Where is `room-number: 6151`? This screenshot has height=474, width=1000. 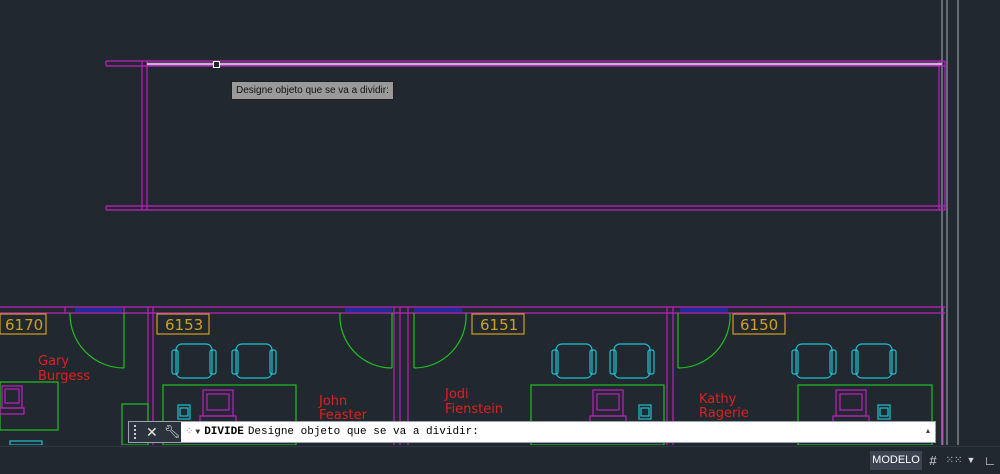
room-number: 6151 is located at coordinates (499, 325).